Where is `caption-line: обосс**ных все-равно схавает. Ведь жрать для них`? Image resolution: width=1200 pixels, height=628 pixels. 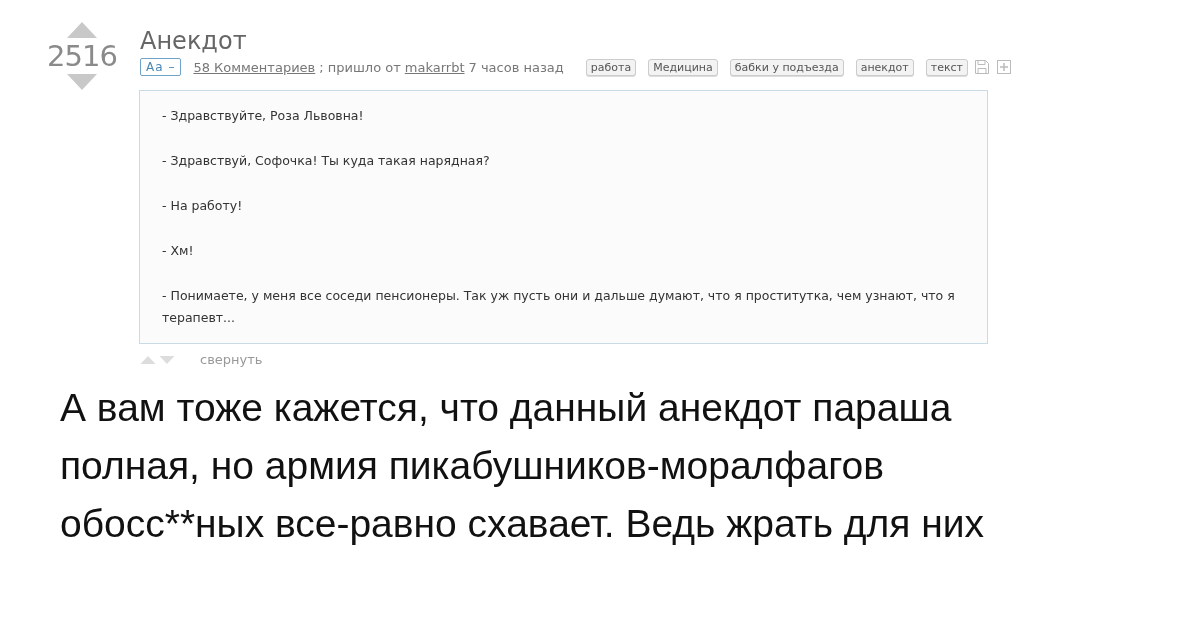 caption-line: обосс**ных все-равно схавает. Ведь жрать для них is located at coordinates (523, 524).